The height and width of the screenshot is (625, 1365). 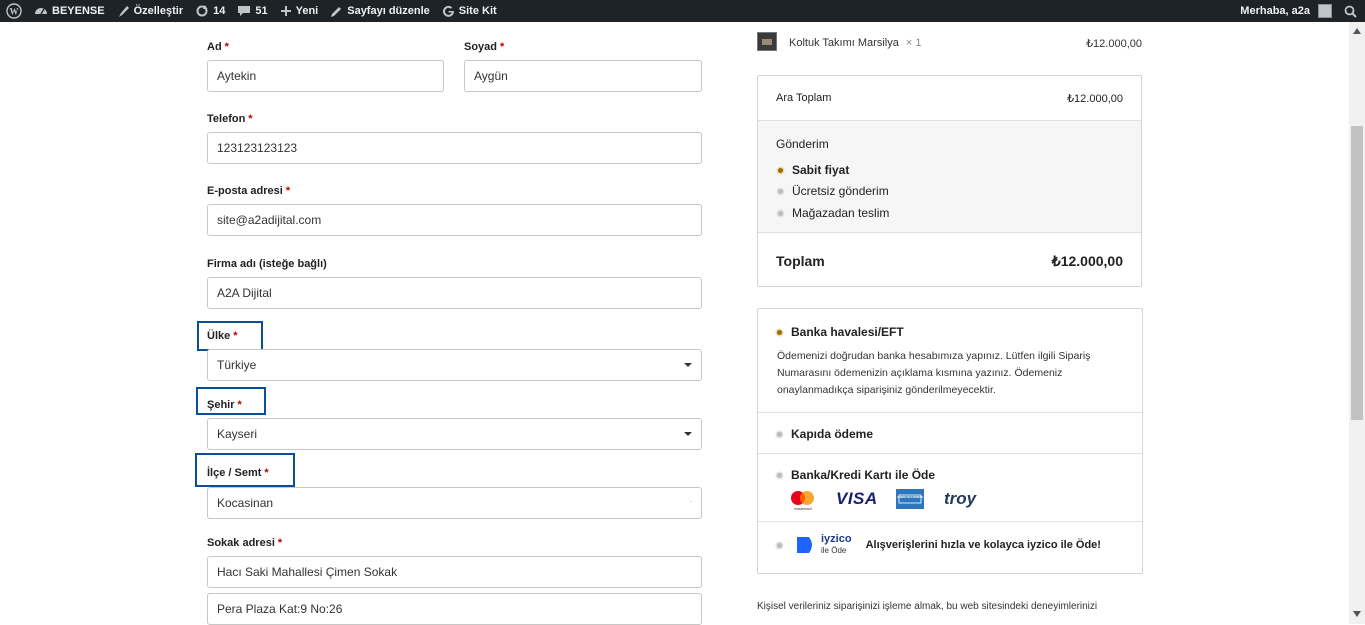 I want to click on admin-search-button, so click(x=1351, y=11).